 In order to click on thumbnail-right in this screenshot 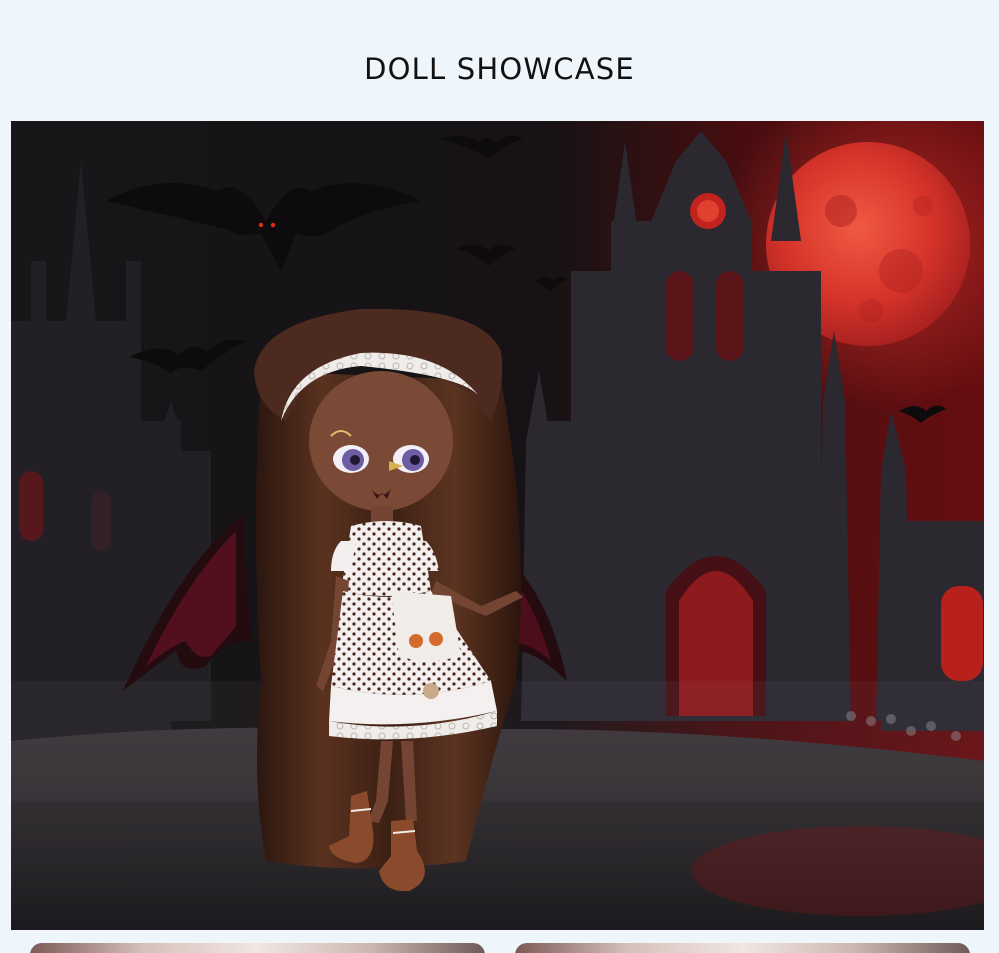, I will do `click(742, 948)`.